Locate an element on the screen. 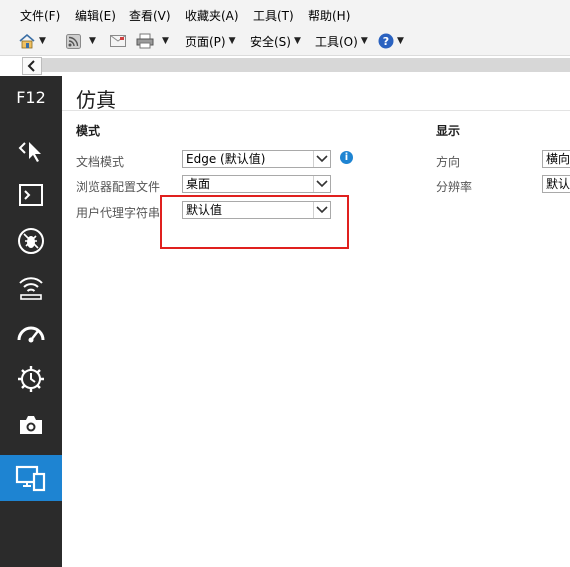 The image size is (570, 567). chevron-left-icon is located at coordinates (31, 66).